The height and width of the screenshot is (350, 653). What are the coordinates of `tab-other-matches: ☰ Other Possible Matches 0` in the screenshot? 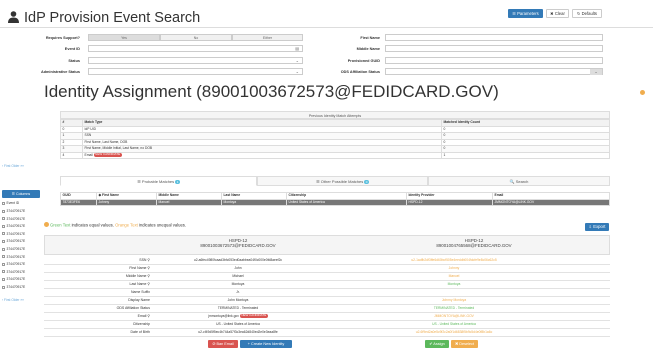 It's located at (342, 181).